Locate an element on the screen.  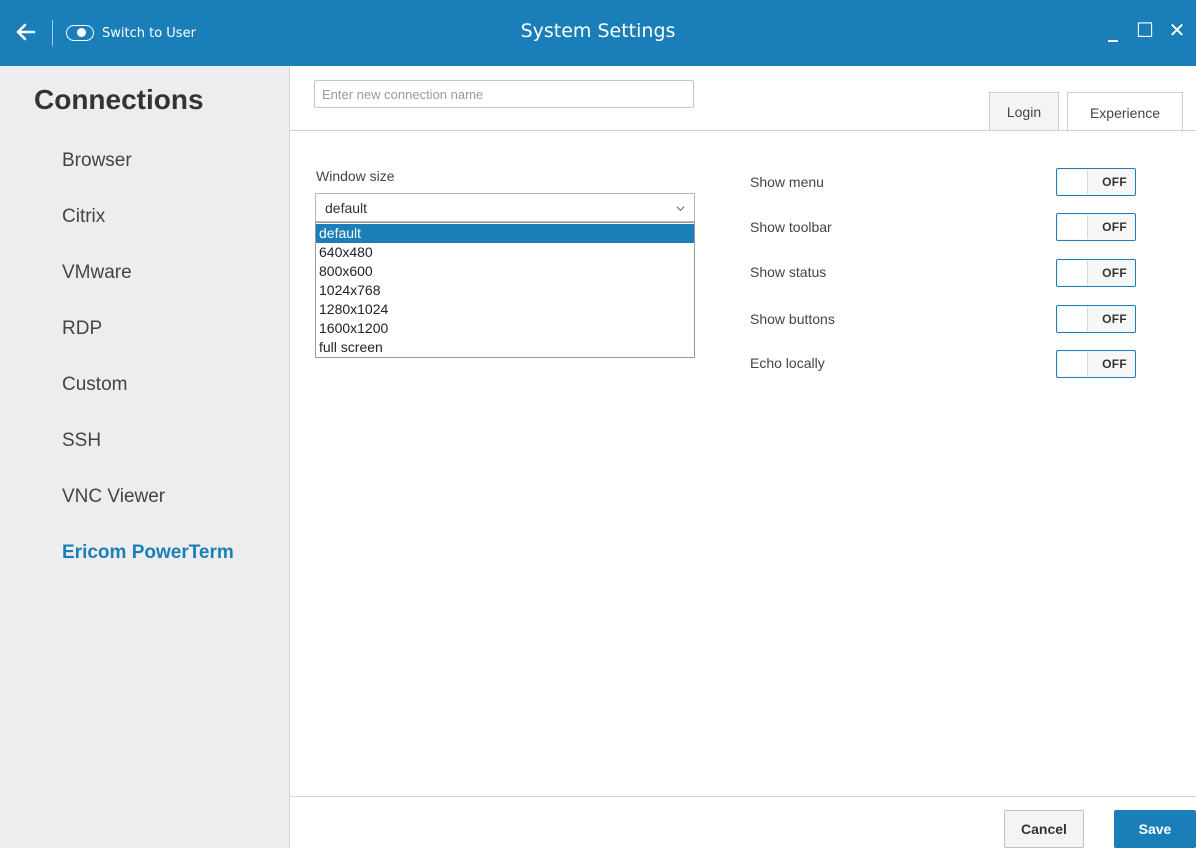
window-size-selected-value: default is located at coordinates (346, 207).